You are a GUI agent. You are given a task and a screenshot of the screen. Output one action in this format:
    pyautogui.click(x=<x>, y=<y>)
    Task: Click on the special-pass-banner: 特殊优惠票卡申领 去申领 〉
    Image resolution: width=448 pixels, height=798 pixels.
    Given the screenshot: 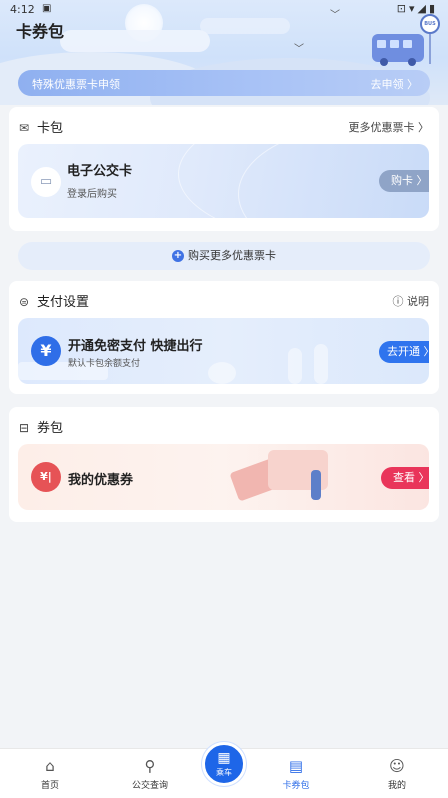 What is the action you would take?
    pyautogui.click(x=224, y=83)
    